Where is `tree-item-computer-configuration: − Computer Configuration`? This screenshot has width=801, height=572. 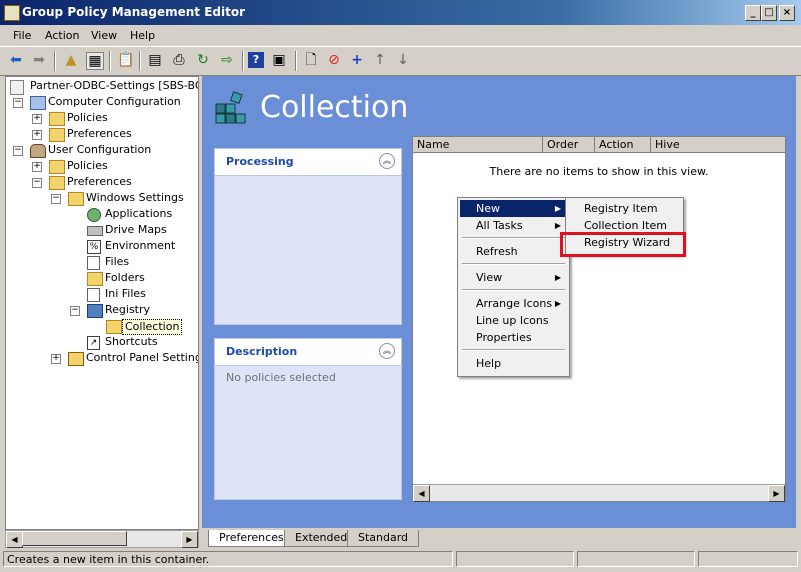 tree-item-computer-configuration: − Computer Configuration is located at coordinates (101, 103).